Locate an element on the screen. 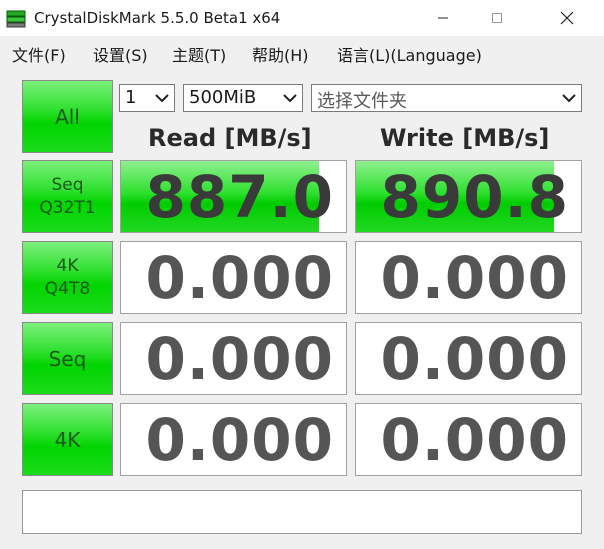  app-disk-icon is located at coordinates (16, 19).